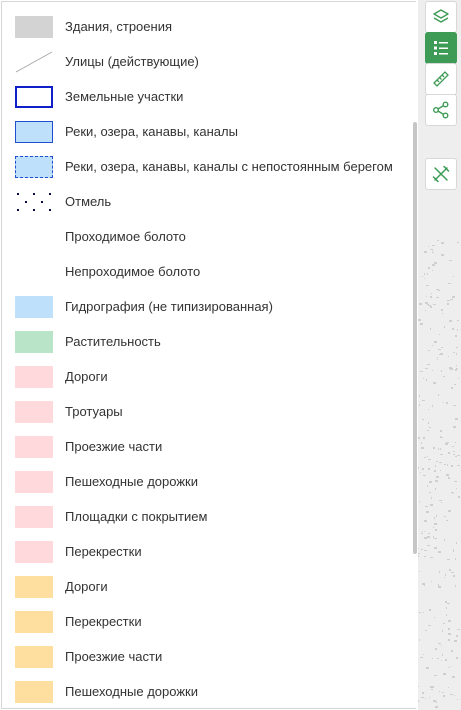 The height and width of the screenshot is (710, 461). What do you see at coordinates (34, 587) in the screenshot?
I see `roads-2-swatch` at bounding box center [34, 587].